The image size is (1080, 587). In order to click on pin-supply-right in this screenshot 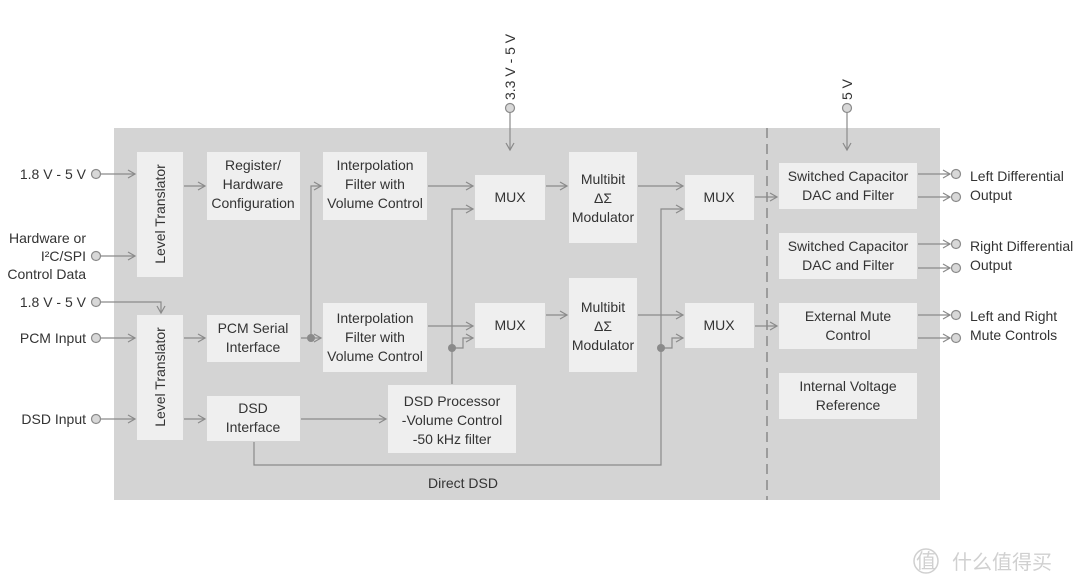, I will do `click(847, 108)`.